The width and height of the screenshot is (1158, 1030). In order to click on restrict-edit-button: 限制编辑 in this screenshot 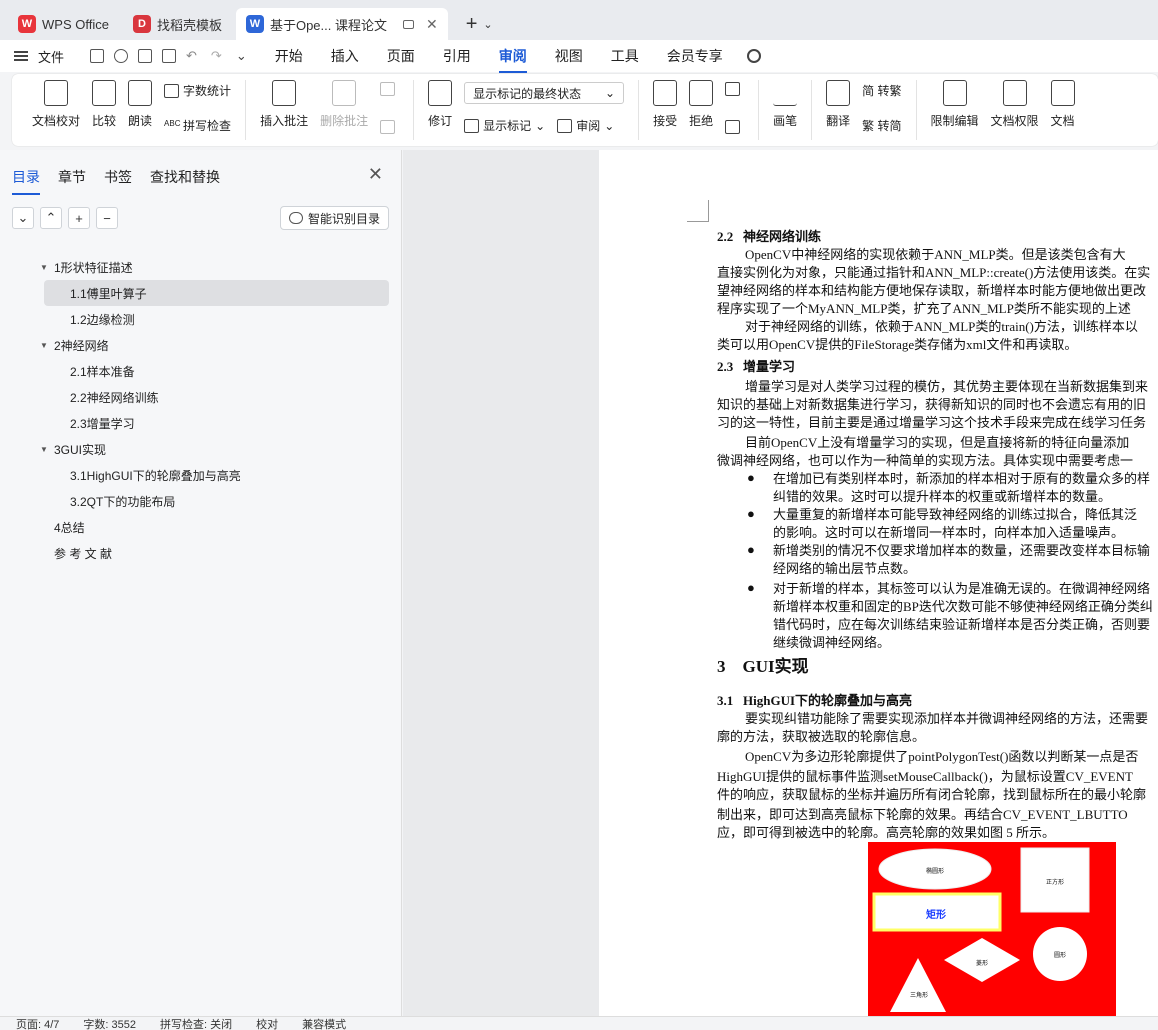, I will do `click(955, 104)`.